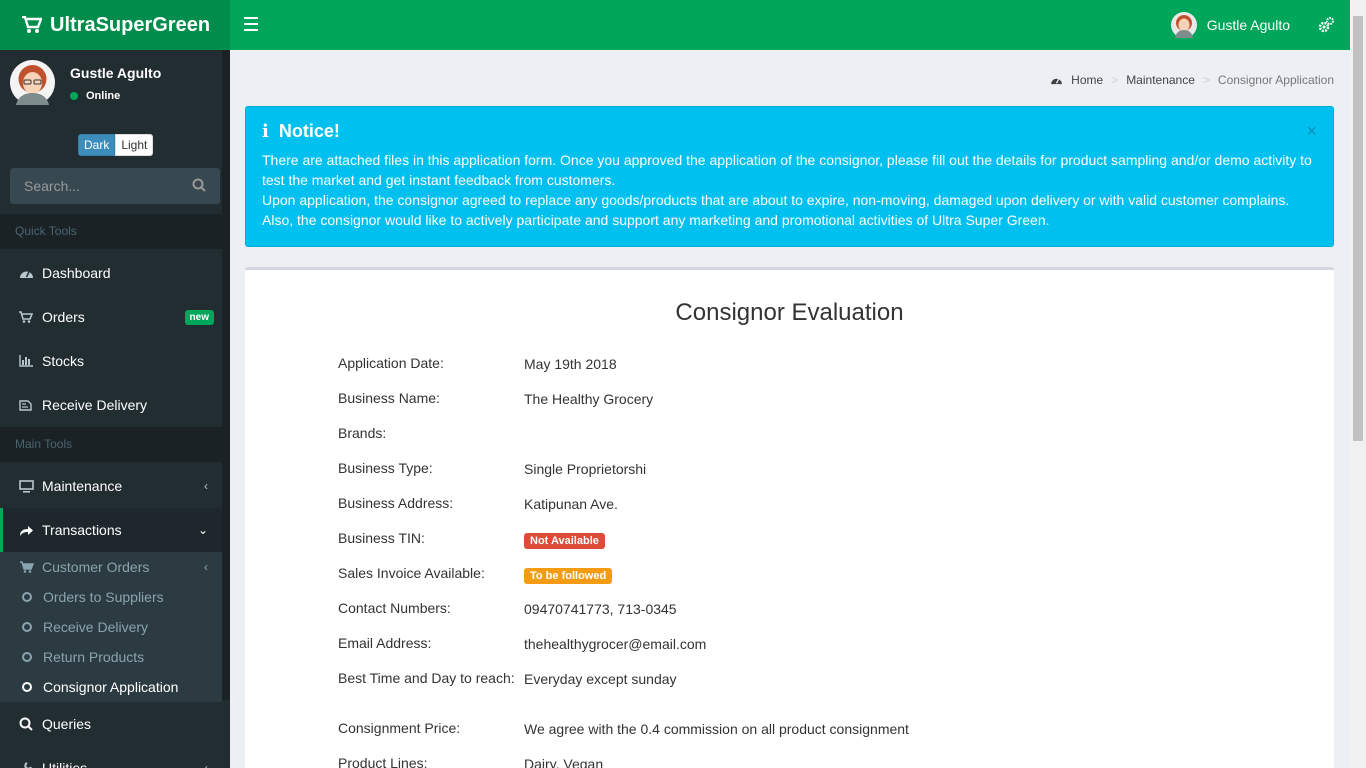  I want to click on sidebar-item-orders: Orders new, so click(111, 317).